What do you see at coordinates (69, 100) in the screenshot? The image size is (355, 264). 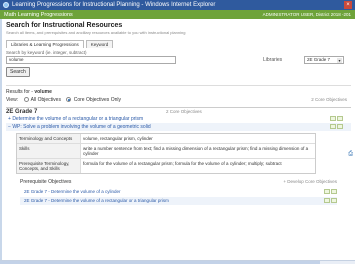 I see `radio-core-objectives` at bounding box center [69, 100].